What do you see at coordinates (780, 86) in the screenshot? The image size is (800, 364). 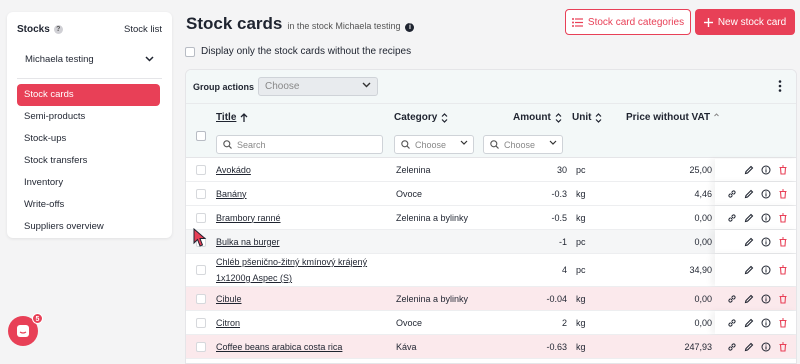 I see `more-vertical-icon` at bounding box center [780, 86].